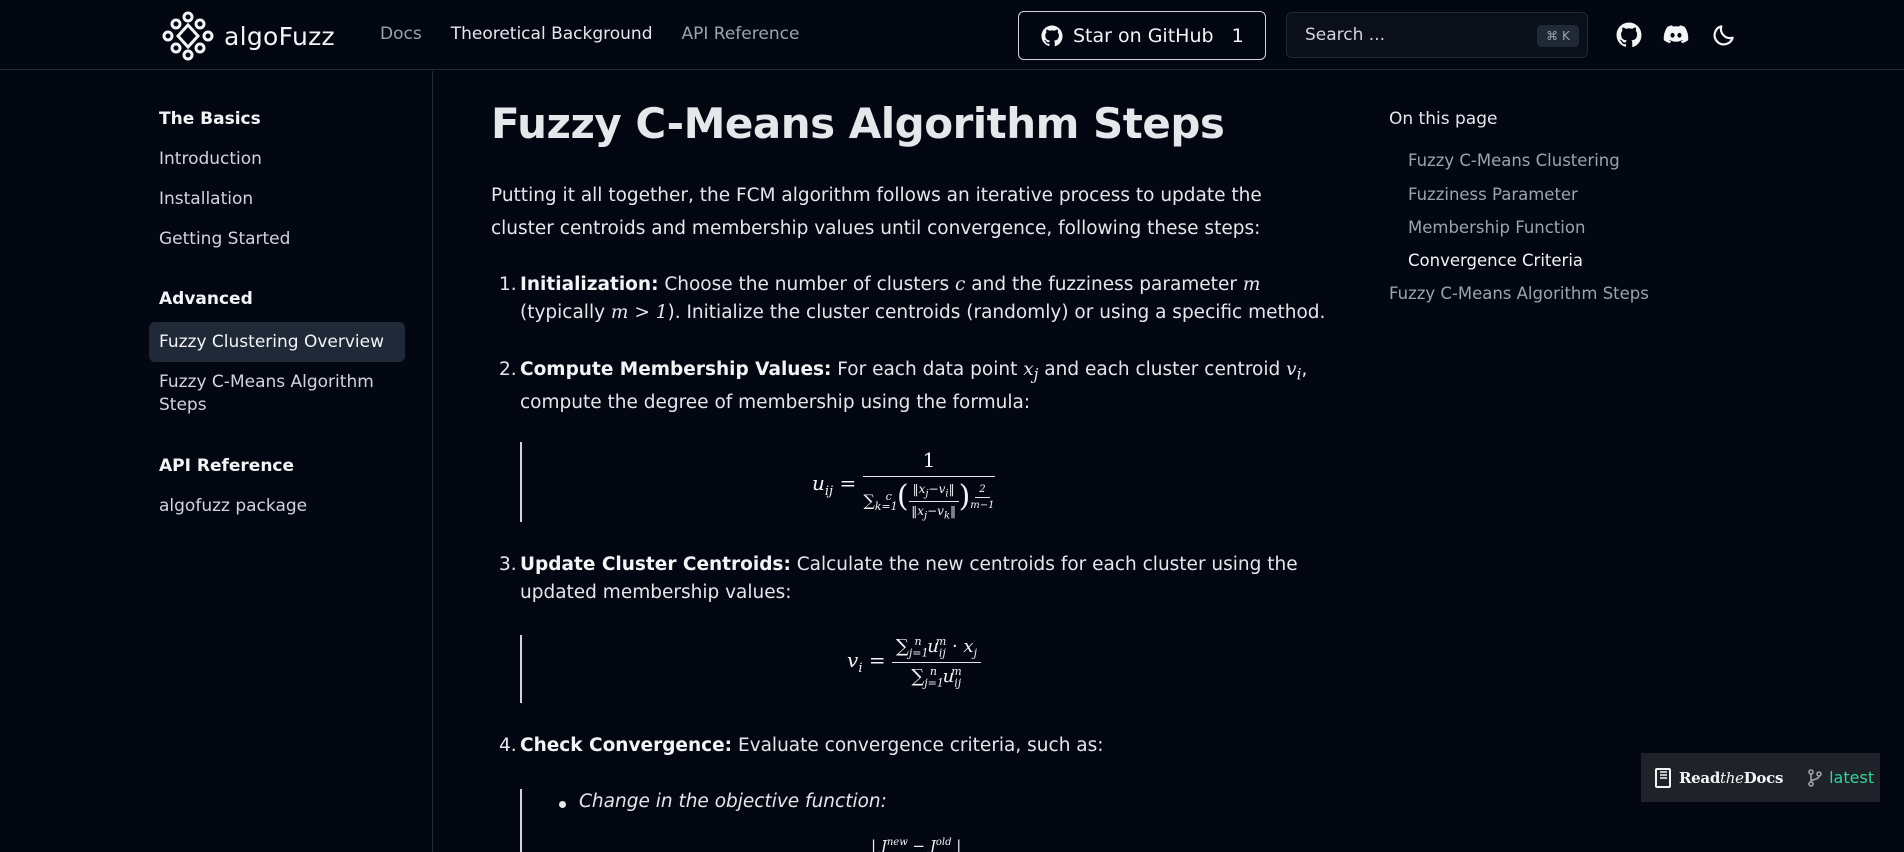 This screenshot has height=852, width=1904. I want to click on rtd-label: ReadtheDocs, so click(1731, 777).